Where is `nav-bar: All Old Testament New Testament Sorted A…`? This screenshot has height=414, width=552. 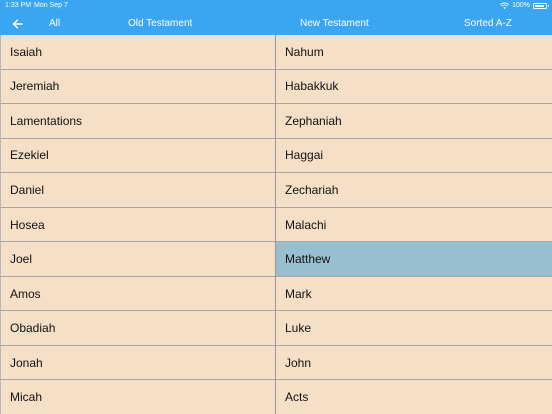 nav-bar: All Old Testament New Testament Sorted A… is located at coordinates (276, 23).